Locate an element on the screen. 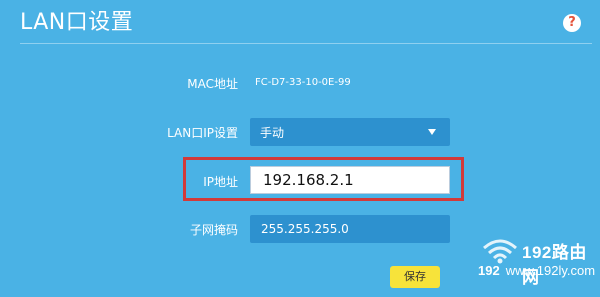  help-icon: ? is located at coordinates (572, 23).